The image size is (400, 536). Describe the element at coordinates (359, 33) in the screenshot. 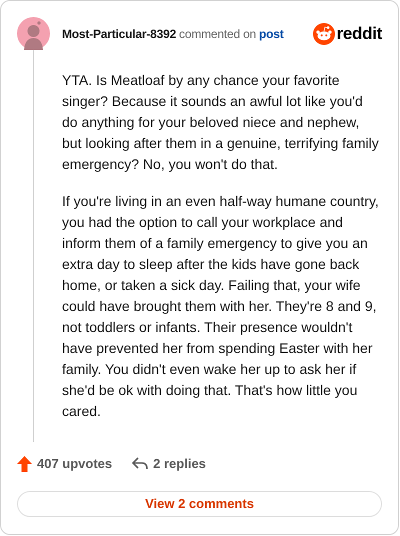

I see `brand-name: reddit` at that location.